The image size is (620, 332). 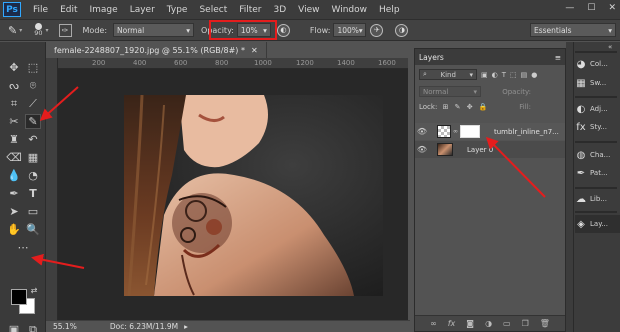 I want to click on menu-file: File, so click(x=40, y=10).